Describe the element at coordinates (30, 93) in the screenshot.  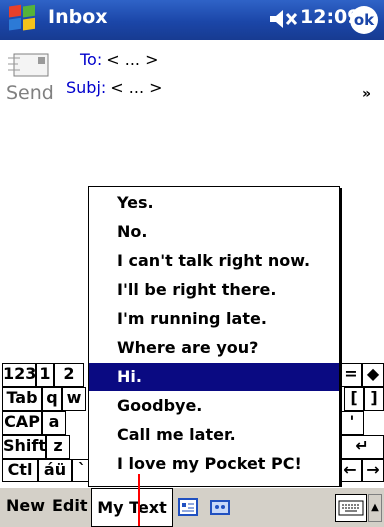
I see `send-button: Send` at that location.